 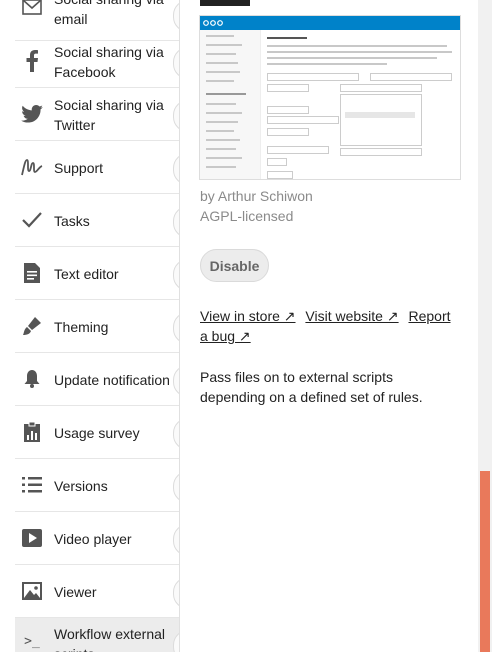 What do you see at coordinates (81, 326) in the screenshot?
I see `app-label: Theming` at bounding box center [81, 326].